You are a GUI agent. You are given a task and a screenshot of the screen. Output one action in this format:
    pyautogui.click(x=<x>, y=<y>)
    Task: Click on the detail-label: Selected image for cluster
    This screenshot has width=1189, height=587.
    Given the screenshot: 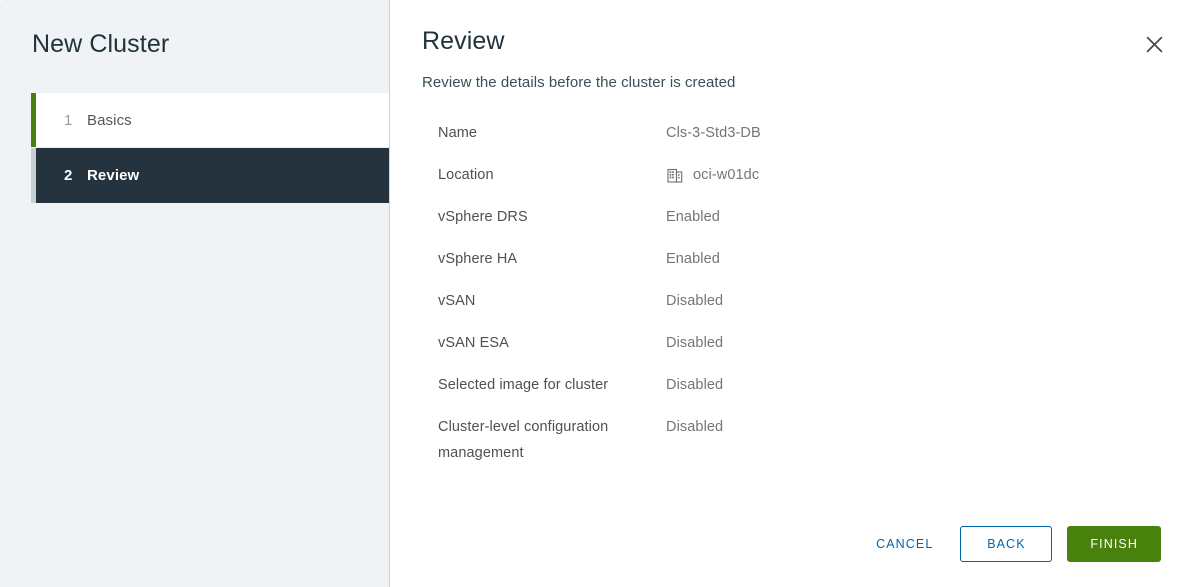 What is the action you would take?
    pyautogui.click(x=523, y=385)
    